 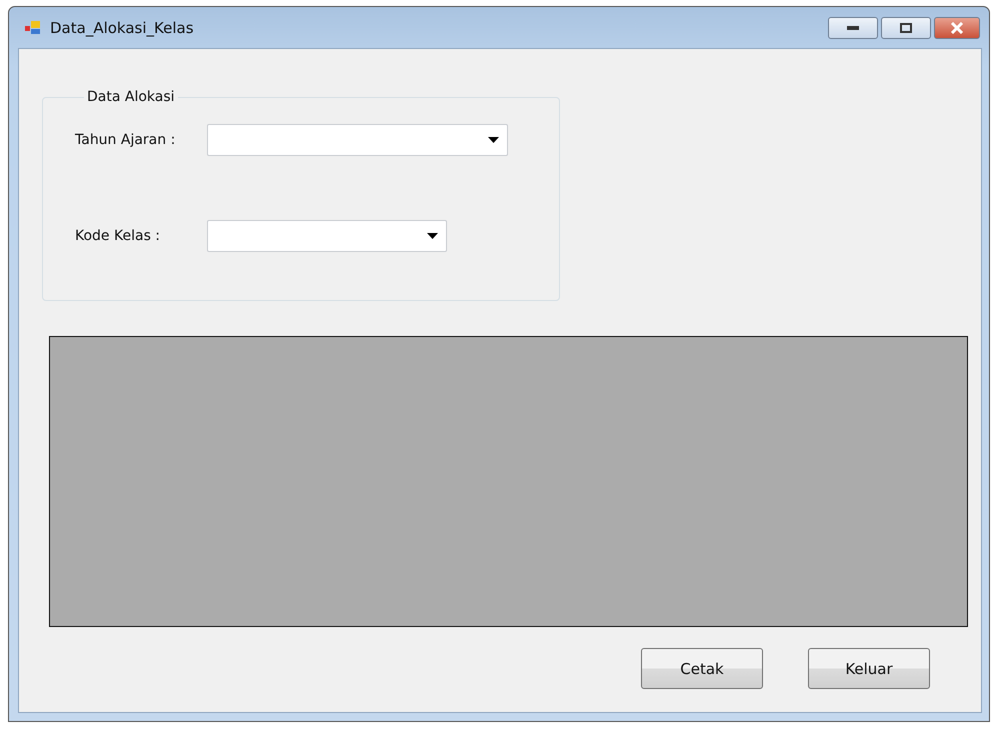 I want to click on field-label: Kode Kelas :, so click(x=118, y=236).